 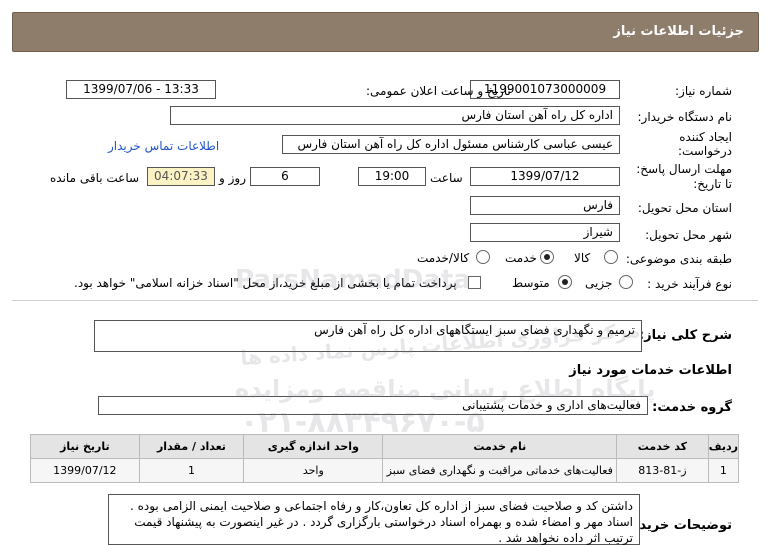 I want to click on category-option-goods: کالا, so click(x=582, y=258).